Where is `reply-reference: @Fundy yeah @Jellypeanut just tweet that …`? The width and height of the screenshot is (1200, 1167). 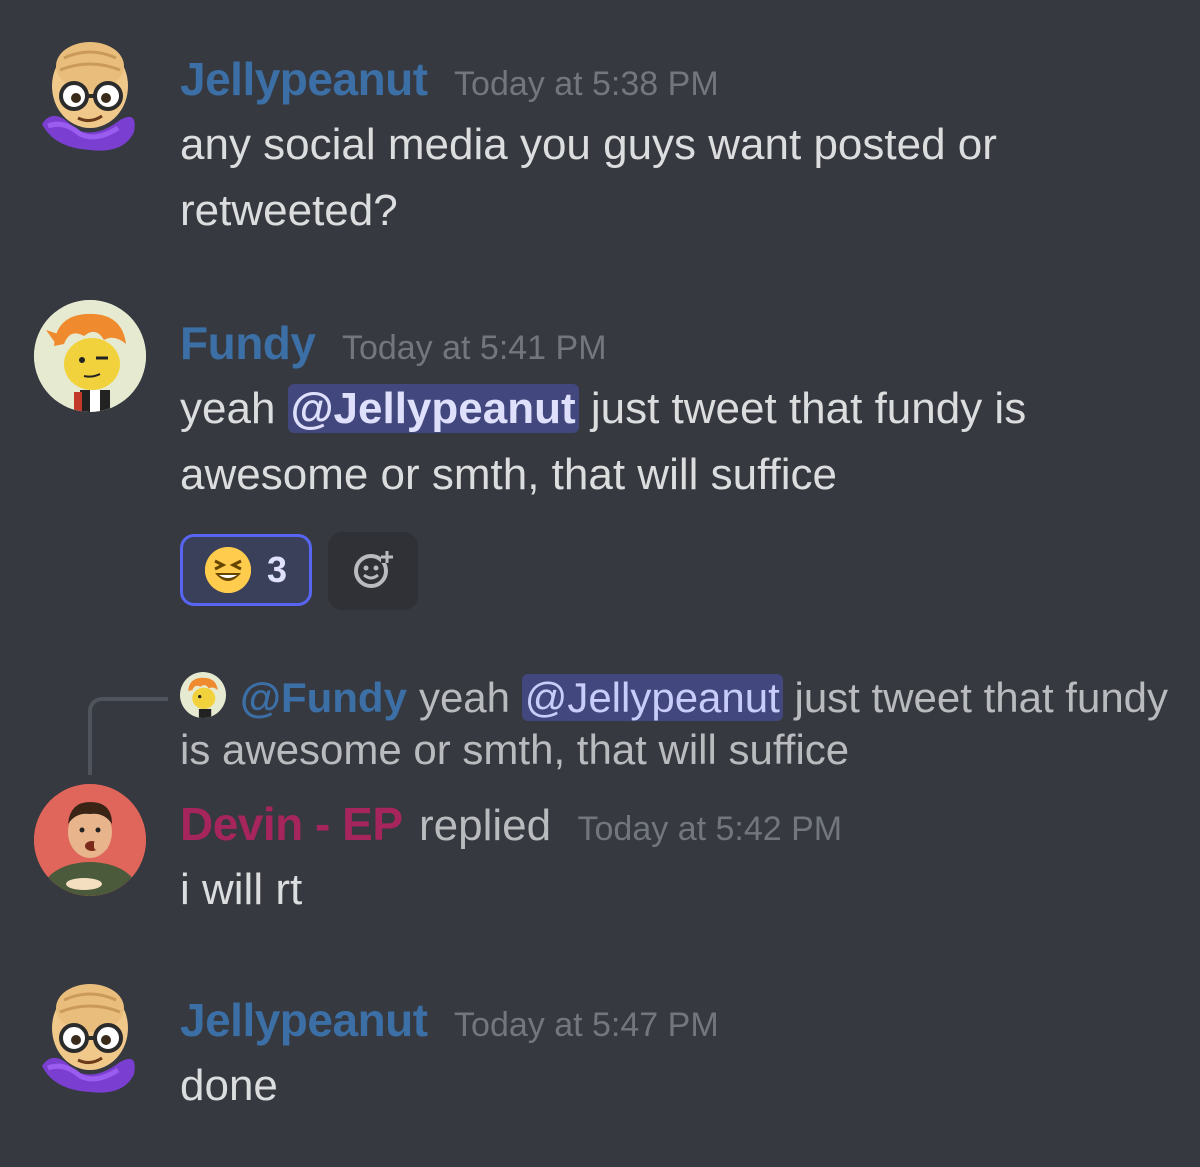 reply-reference: @Fundy yeah @Jellypeanut just tweet that … is located at coordinates (675, 724).